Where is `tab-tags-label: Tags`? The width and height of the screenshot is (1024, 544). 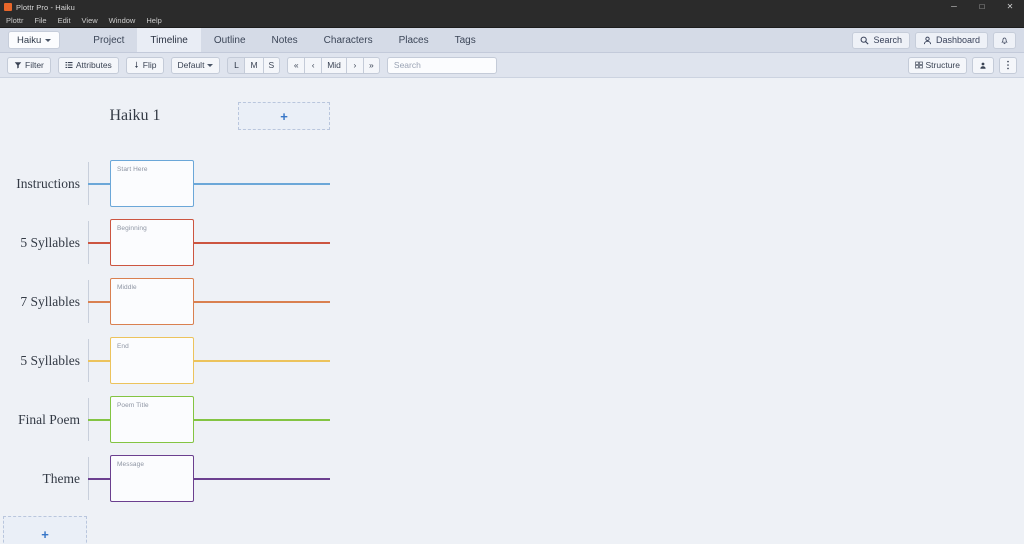 tab-tags-label: Tags is located at coordinates (465, 40).